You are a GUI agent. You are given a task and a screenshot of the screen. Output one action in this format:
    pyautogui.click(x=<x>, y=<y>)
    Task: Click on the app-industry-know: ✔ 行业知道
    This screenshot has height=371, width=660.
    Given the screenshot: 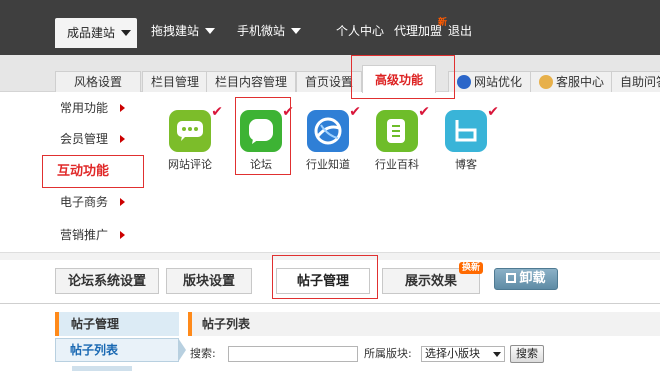 What is the action you would take?
    pyautogui.click(x=329, y=138)
    